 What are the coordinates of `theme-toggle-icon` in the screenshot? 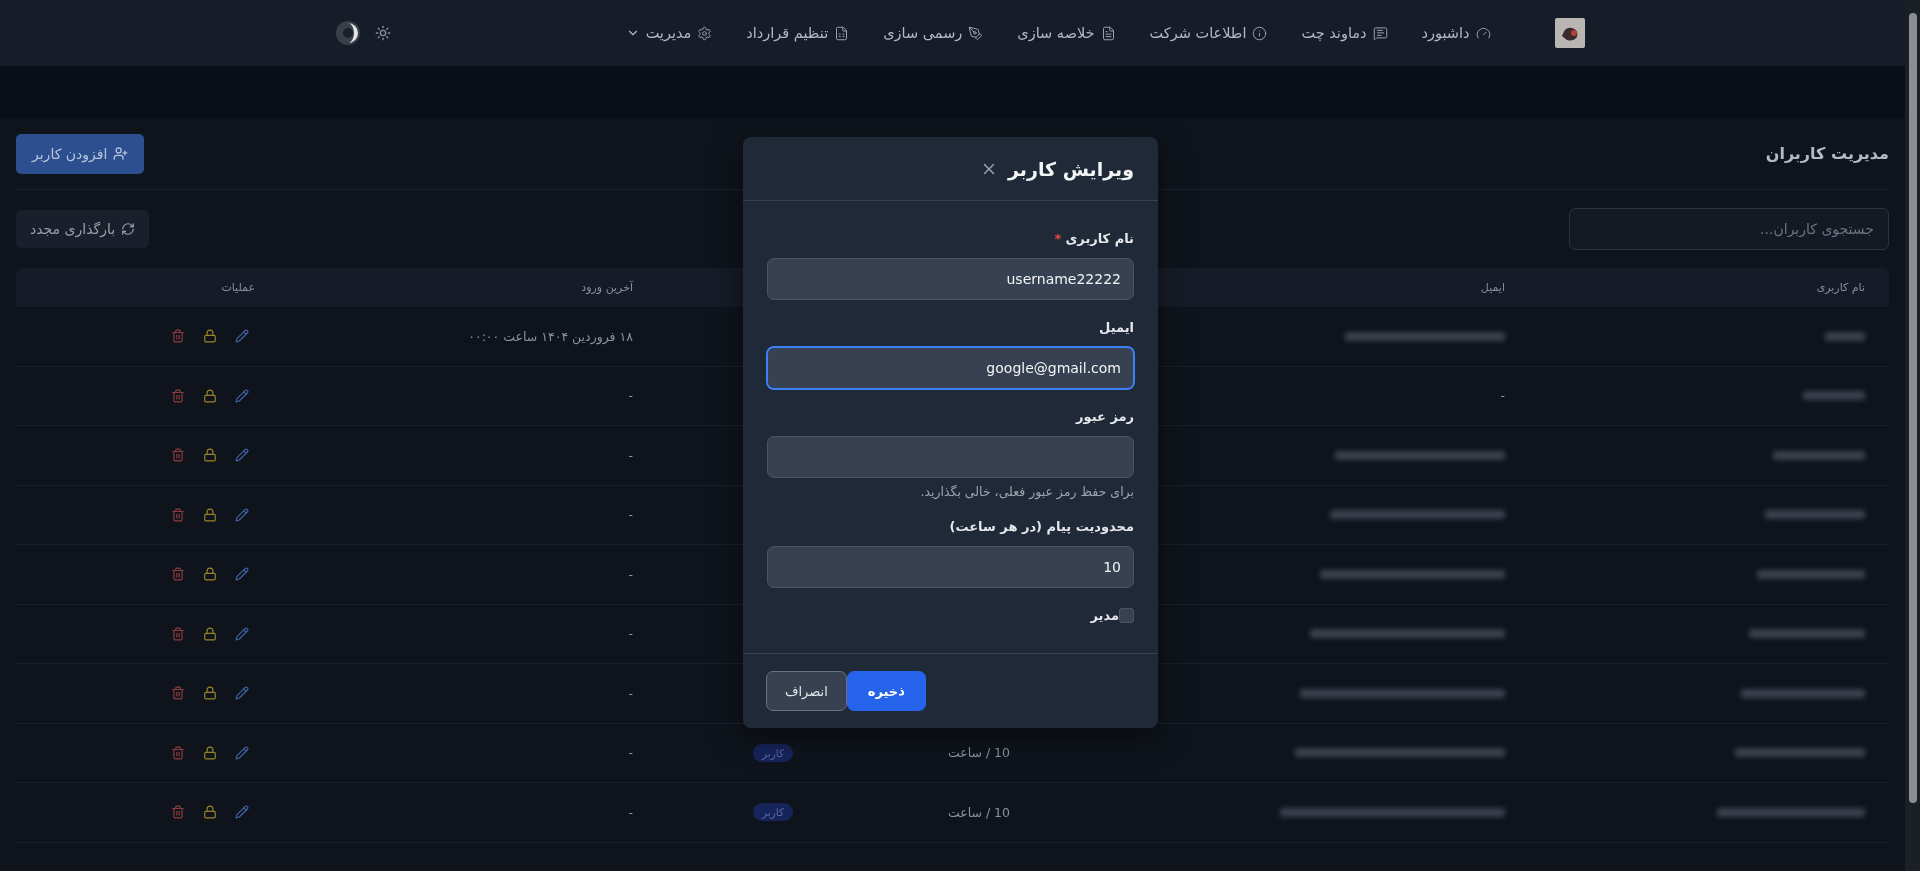 It's located at (347, 33).